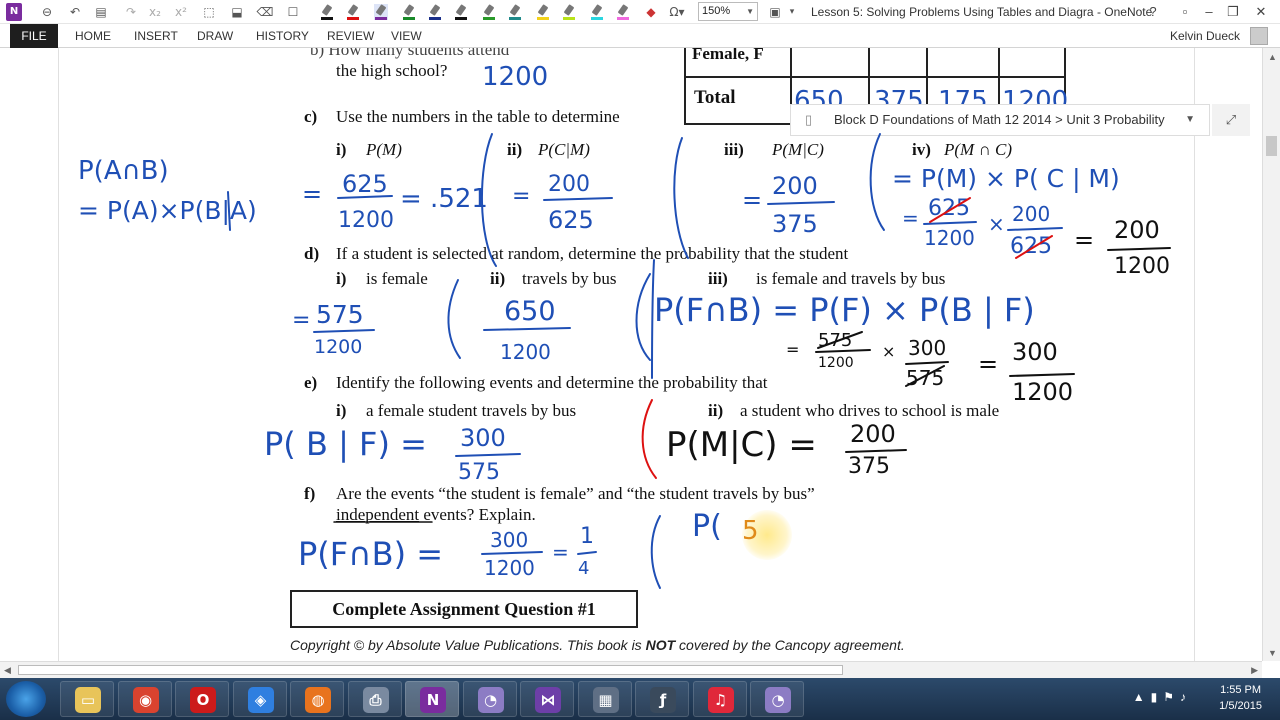 The image size is (1280, 720). I want to click on highlighter-pink-icon, so click(623, 12).